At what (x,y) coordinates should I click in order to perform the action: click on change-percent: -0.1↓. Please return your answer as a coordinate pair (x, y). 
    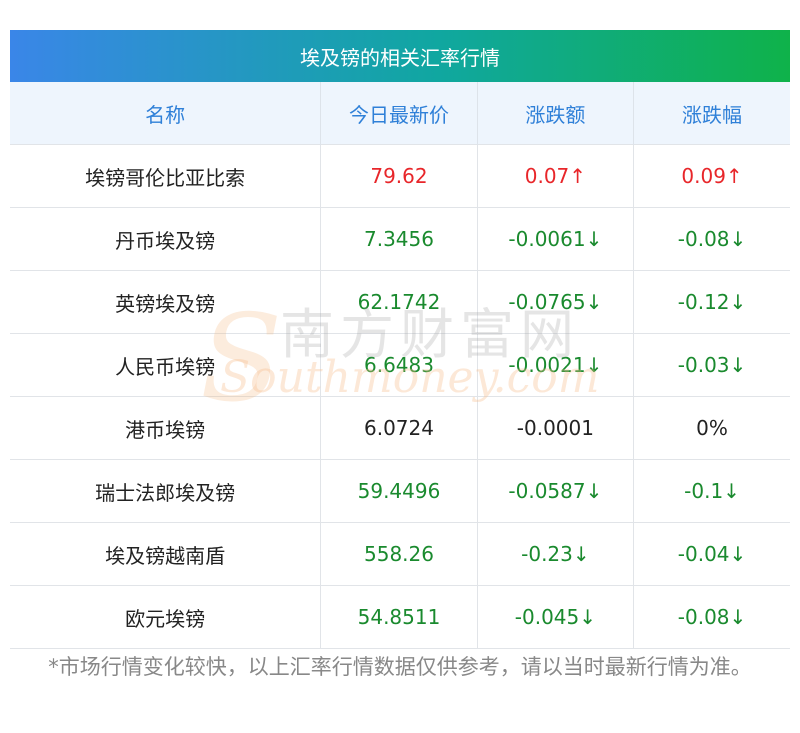
    Looking at the image, I should click on (711, 491).